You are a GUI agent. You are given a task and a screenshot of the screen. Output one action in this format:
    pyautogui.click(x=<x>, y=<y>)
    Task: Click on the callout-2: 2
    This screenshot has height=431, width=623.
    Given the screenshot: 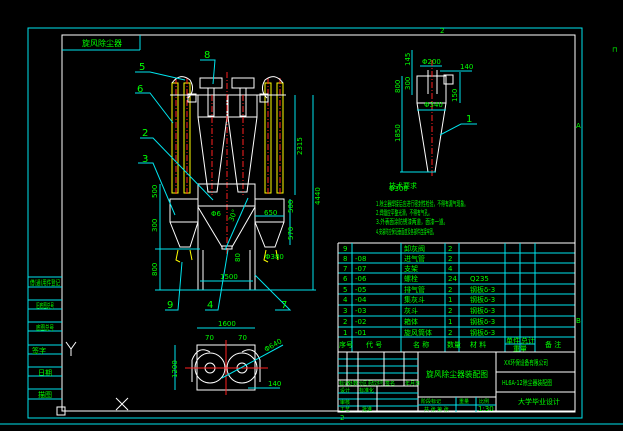 What is the action you would take?
    pyautogui.click(x=145, y=133)
    